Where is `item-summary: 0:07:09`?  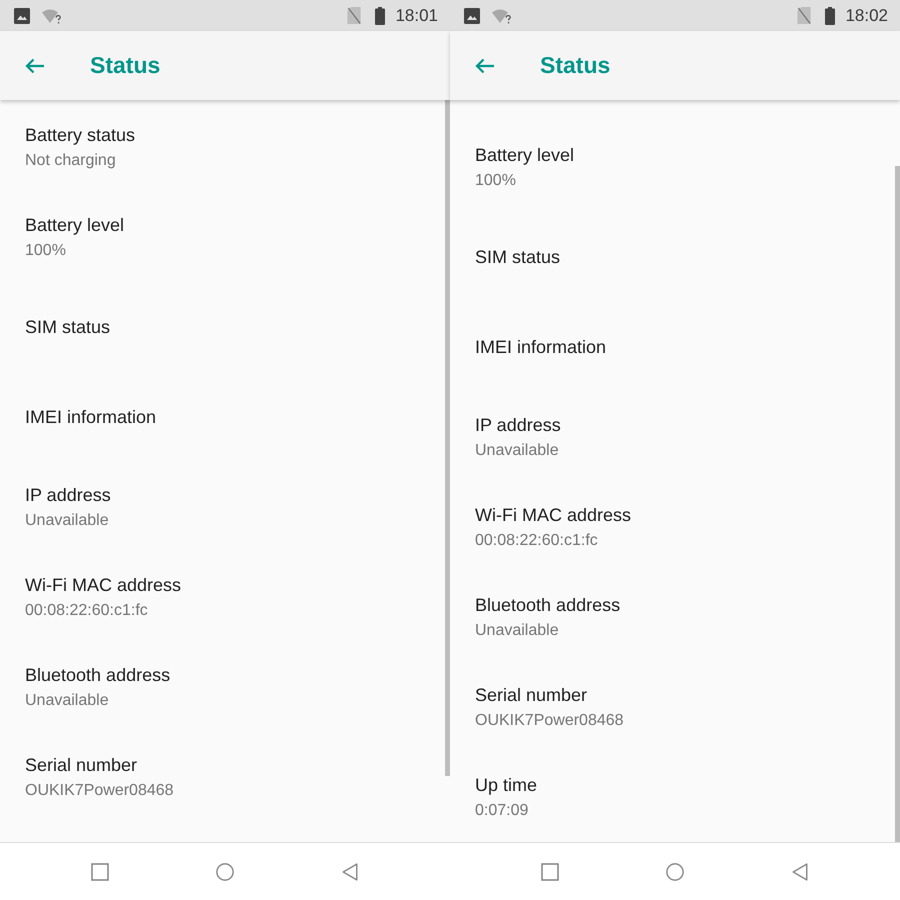
item-summary: 0:07:09 is located at coordinates (501, 810).